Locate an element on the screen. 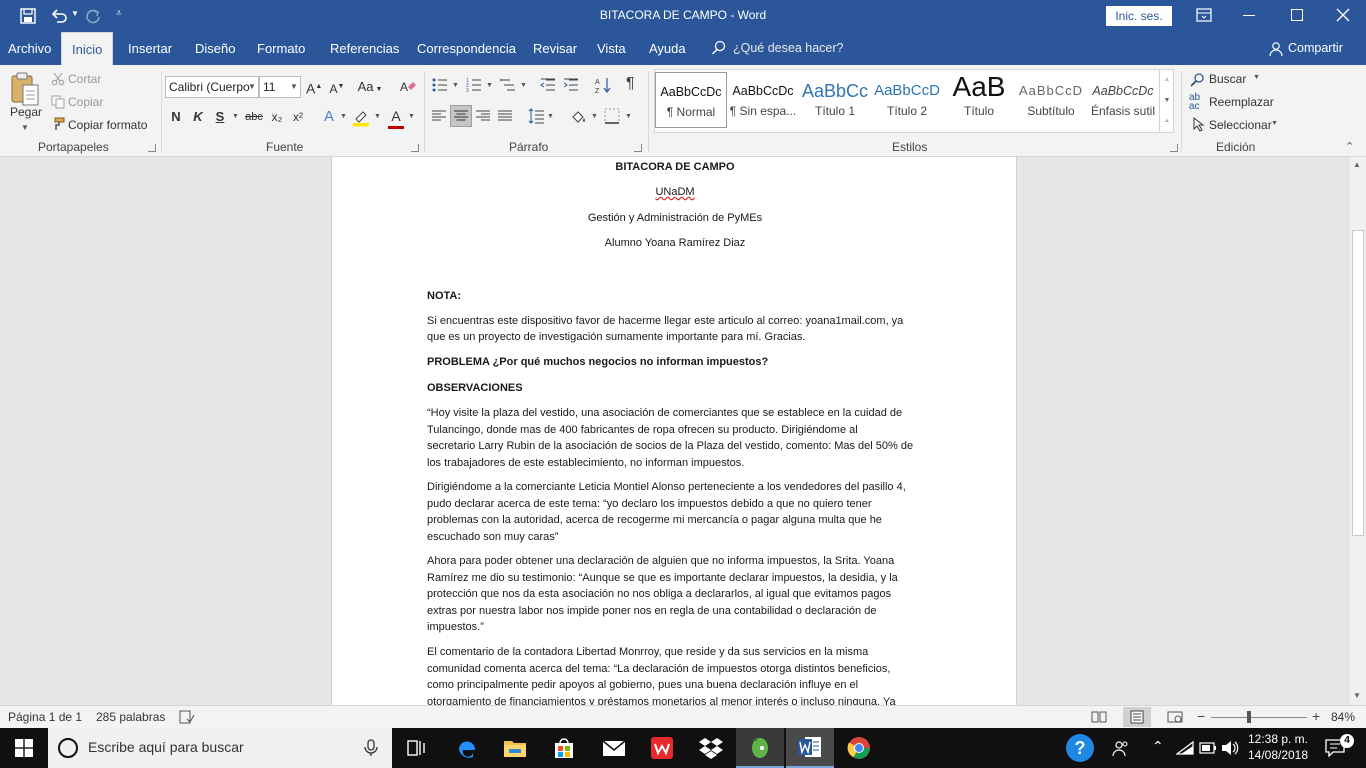 The height and width of the screenshot is (768, 1366). shading-dropdown-icon: ▼ is located at coordinates (594, 116).